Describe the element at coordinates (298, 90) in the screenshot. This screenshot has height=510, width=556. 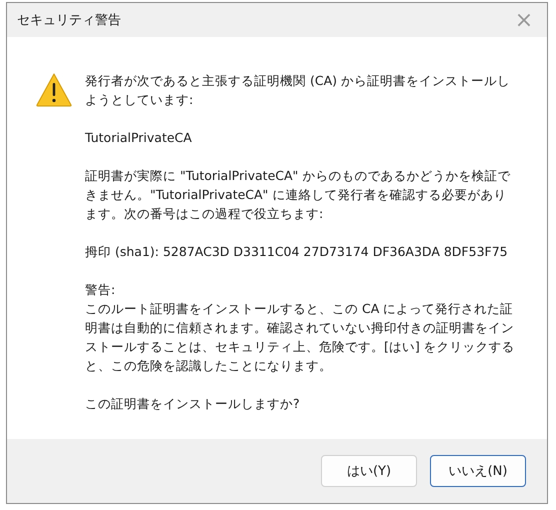
I see `intro-text: 発行者が次であると主張する証明機関 (CA) から証明書をインストールしようとしています:` at that location.